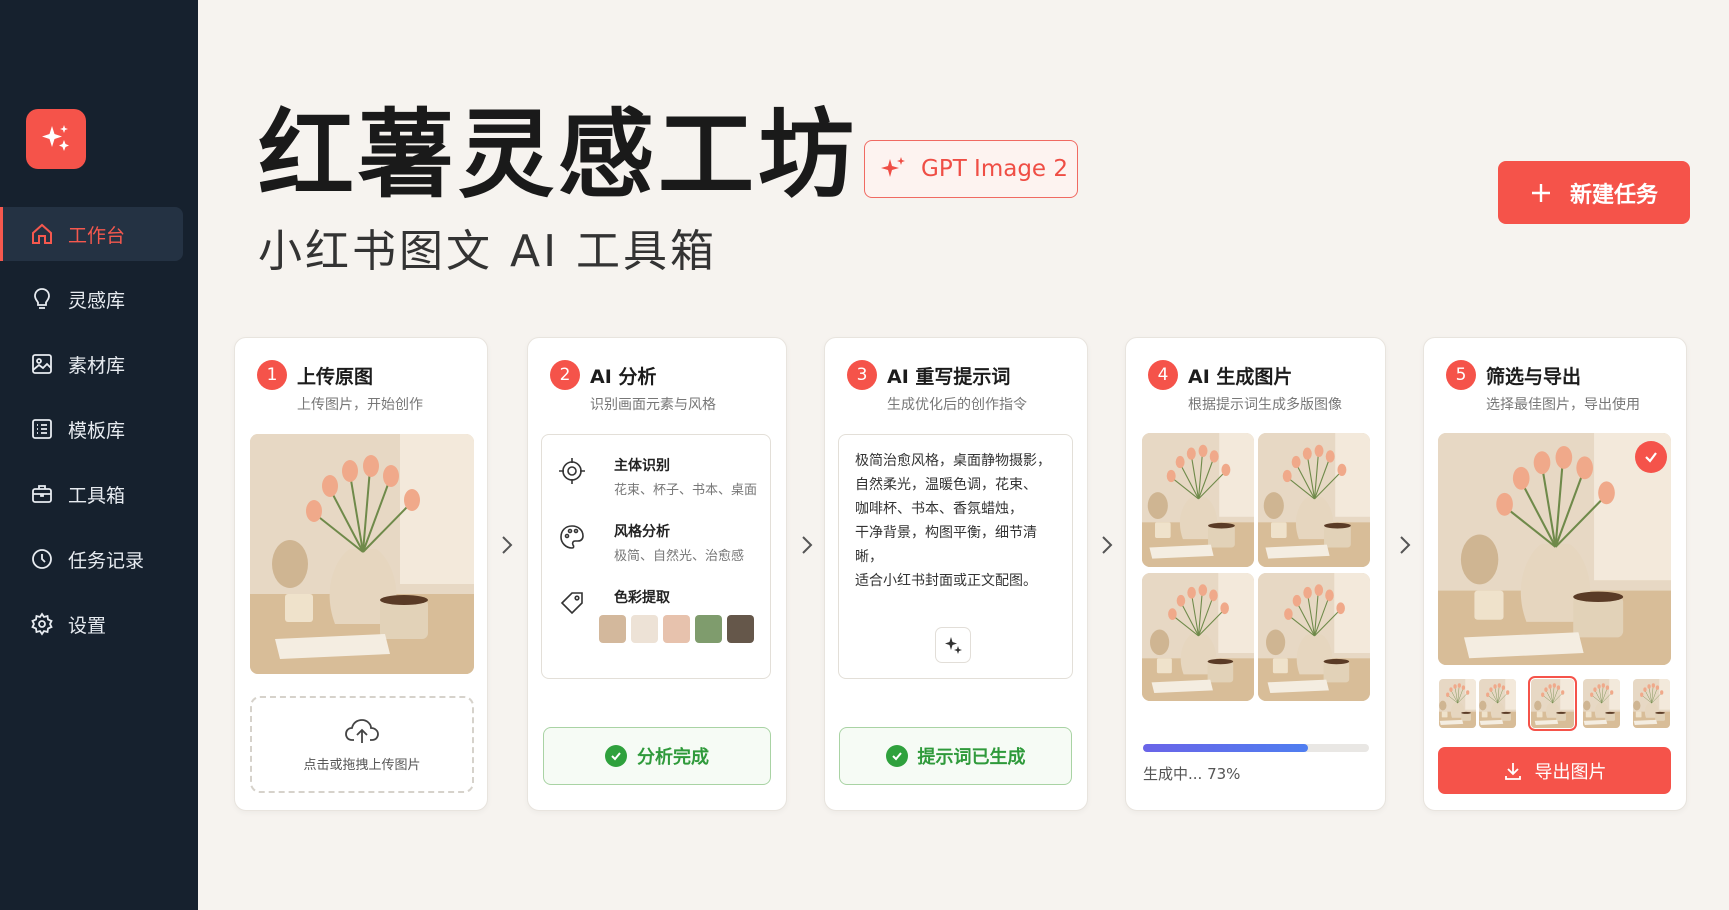  I want to click on original-photo, so click(362, 554).